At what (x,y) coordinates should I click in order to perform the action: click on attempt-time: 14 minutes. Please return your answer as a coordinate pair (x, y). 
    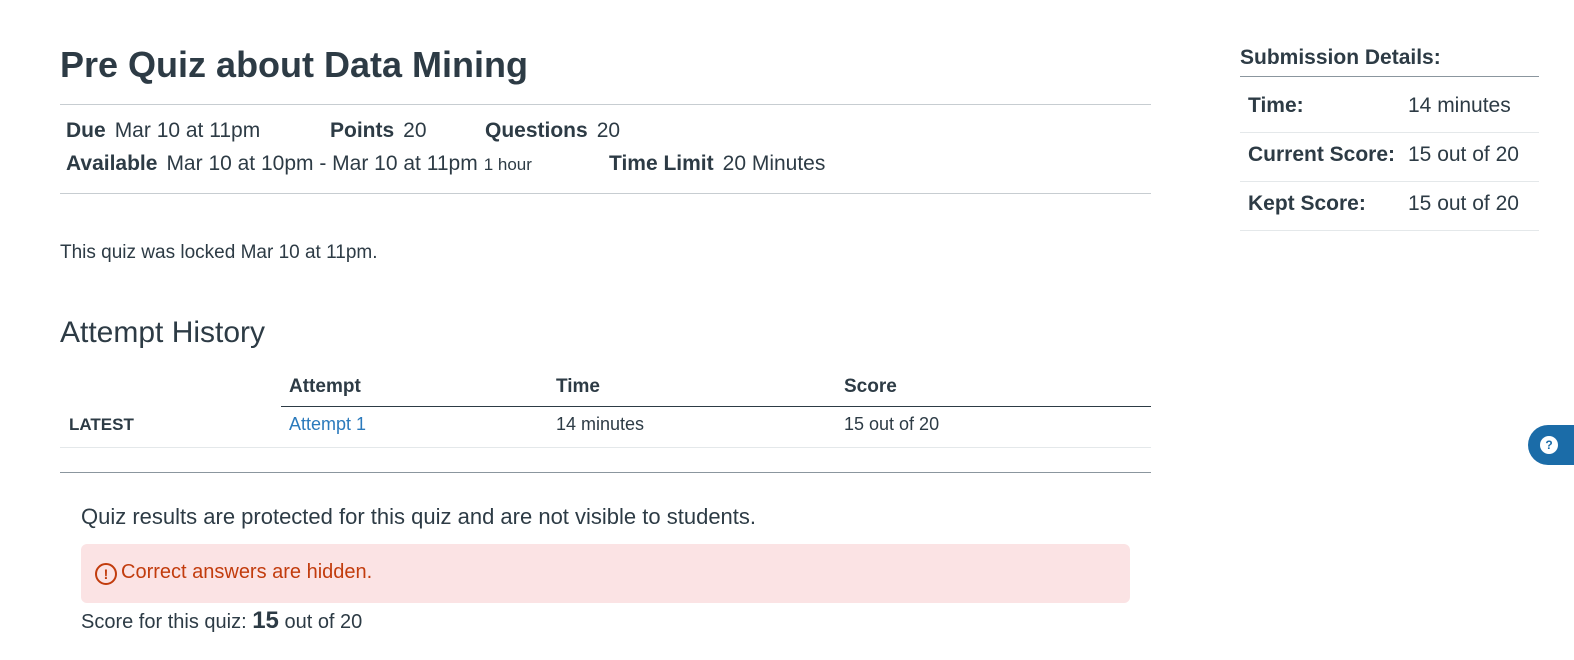
    Looking at the image, I should click on (600, 424).